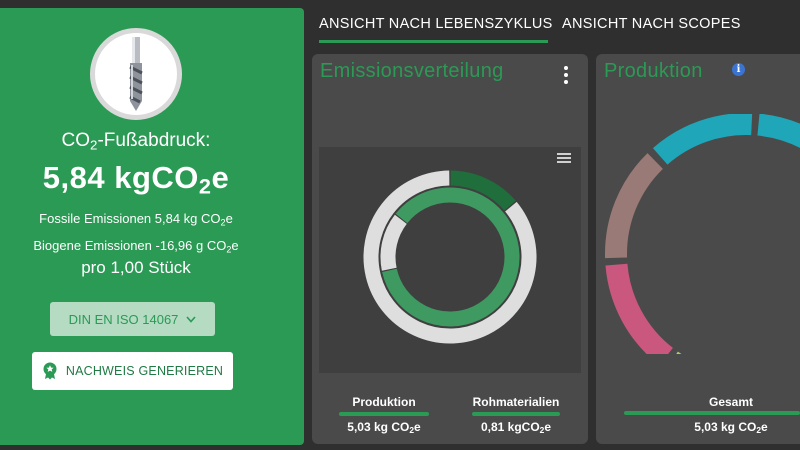  Describe the element at coordinates (136, 219) in the screenshot. I see `fossil-emissions: Fossile Emissionen 5,84 kg CO2e` at that location.